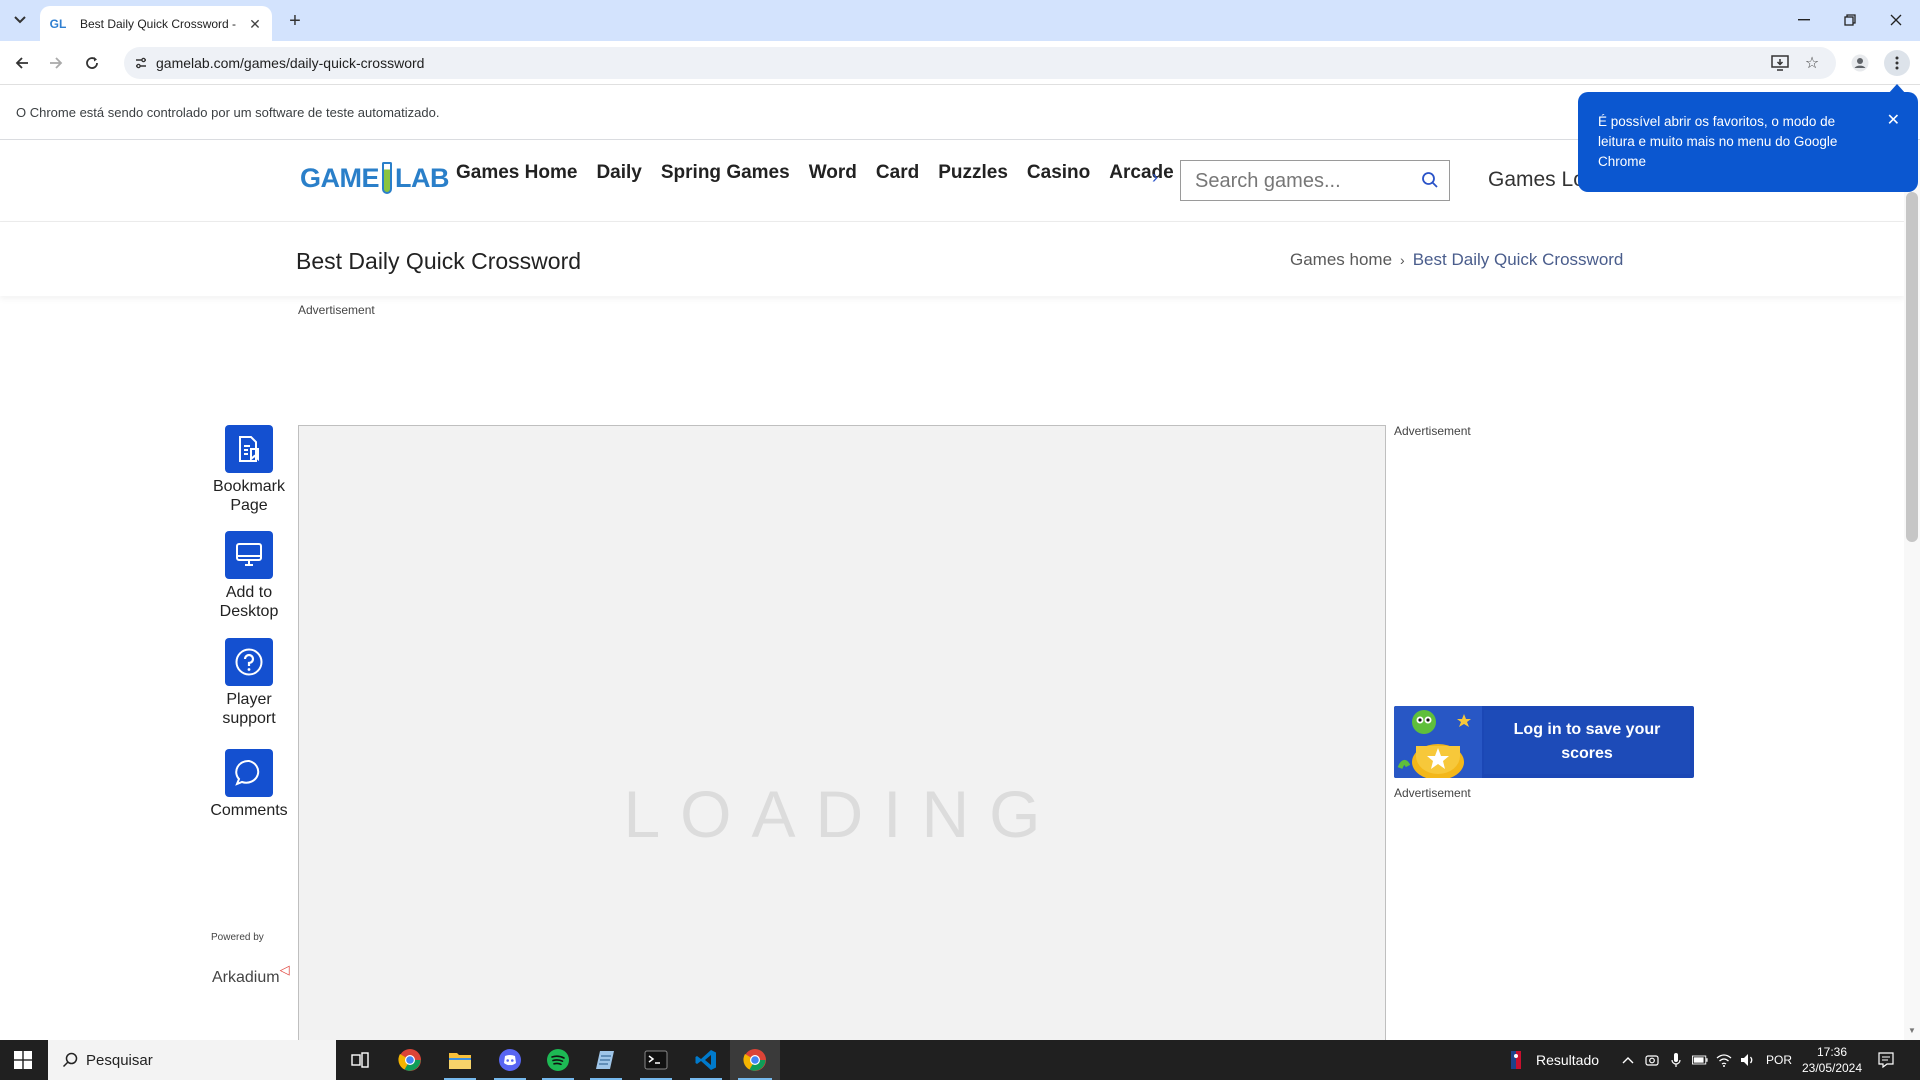 Image resolution: width=1920 pixels, height=1080 pixels. Describe the element at coordinates (295, 21) in the screenshot. I see `new-tab-icon: +` at that location.